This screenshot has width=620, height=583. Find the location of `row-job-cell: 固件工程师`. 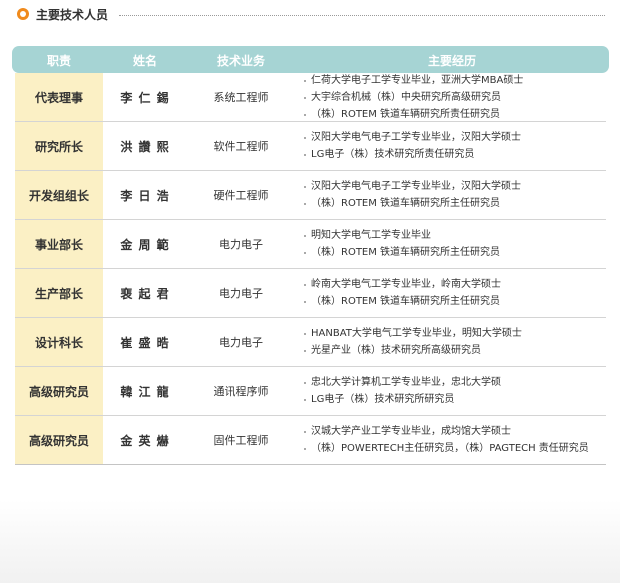

row-job-cell: 固件工程师 is located at coordinates (241, 440).